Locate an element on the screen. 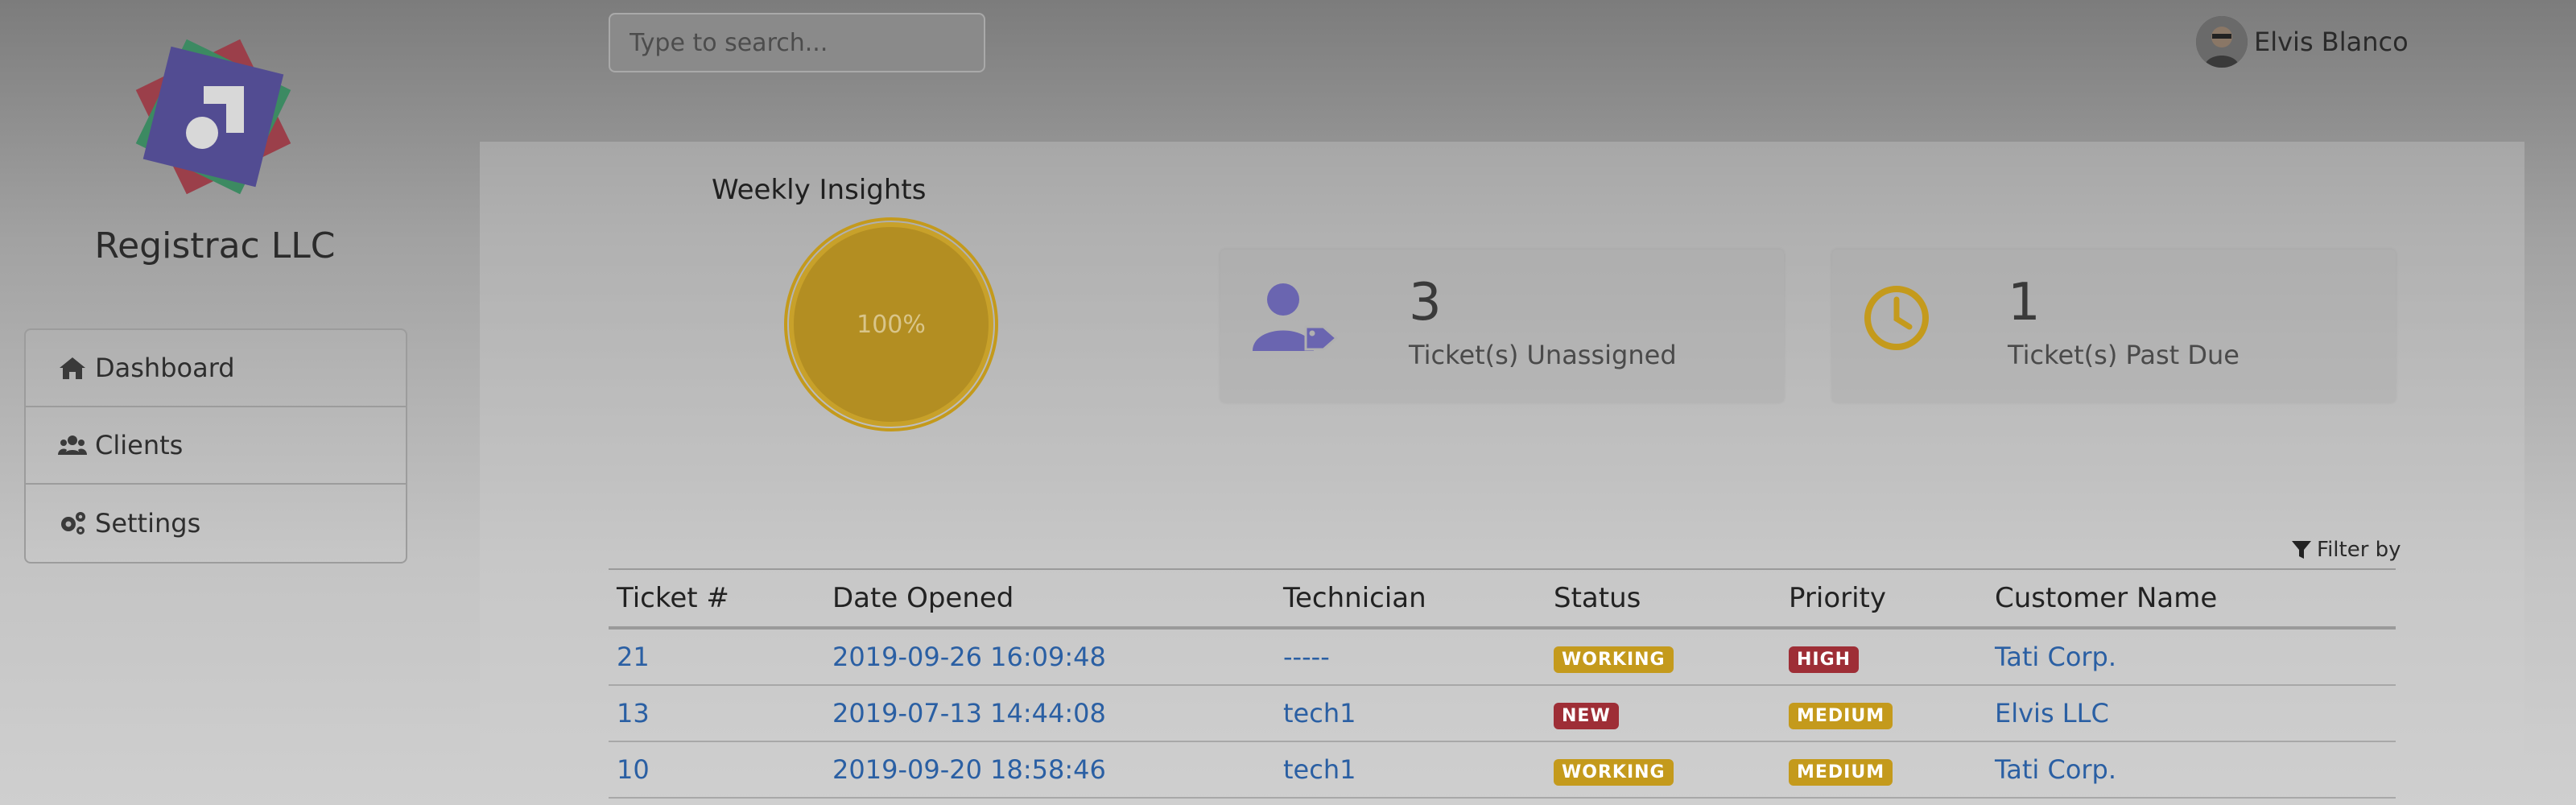 This screenshot has width=2576, height=805. sidebar-item-dashboard: Dashboard is located at coordinates (216, 368).